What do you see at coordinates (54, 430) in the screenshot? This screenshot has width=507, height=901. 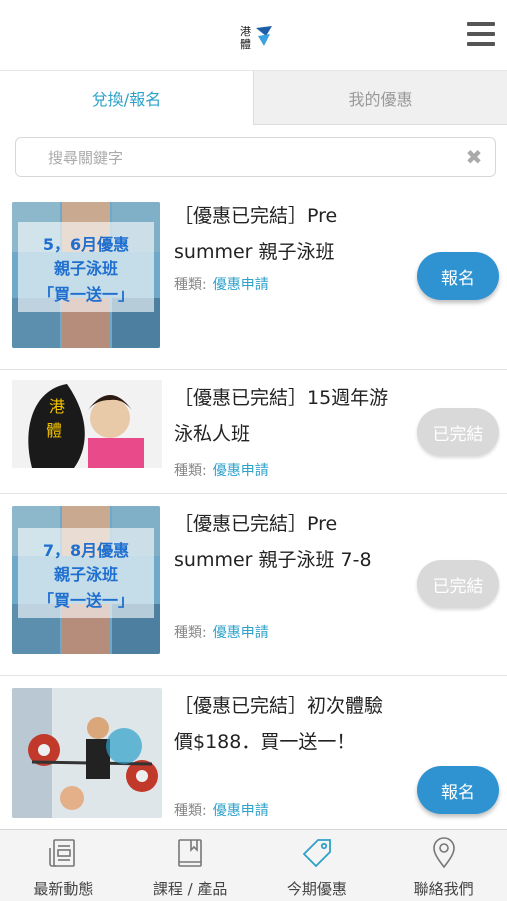 I see `thumb-text: 體` at bounding box center [54, 430].